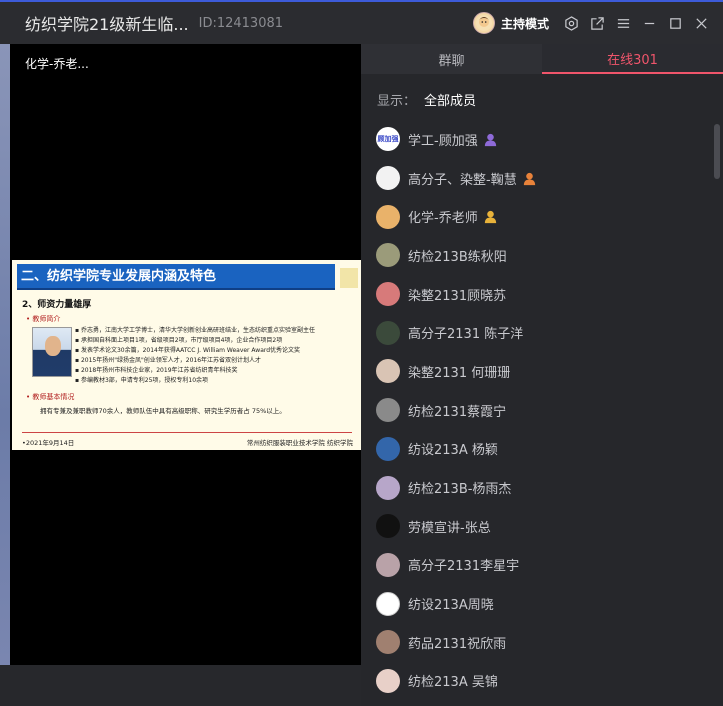 Image resolution: width=723 pixels, height=706 pixels. What do you see at coordinates (541, 565) in the screenshot?
I see `member-item: 高分子2131李星宇` at bounding box center [541, 565].